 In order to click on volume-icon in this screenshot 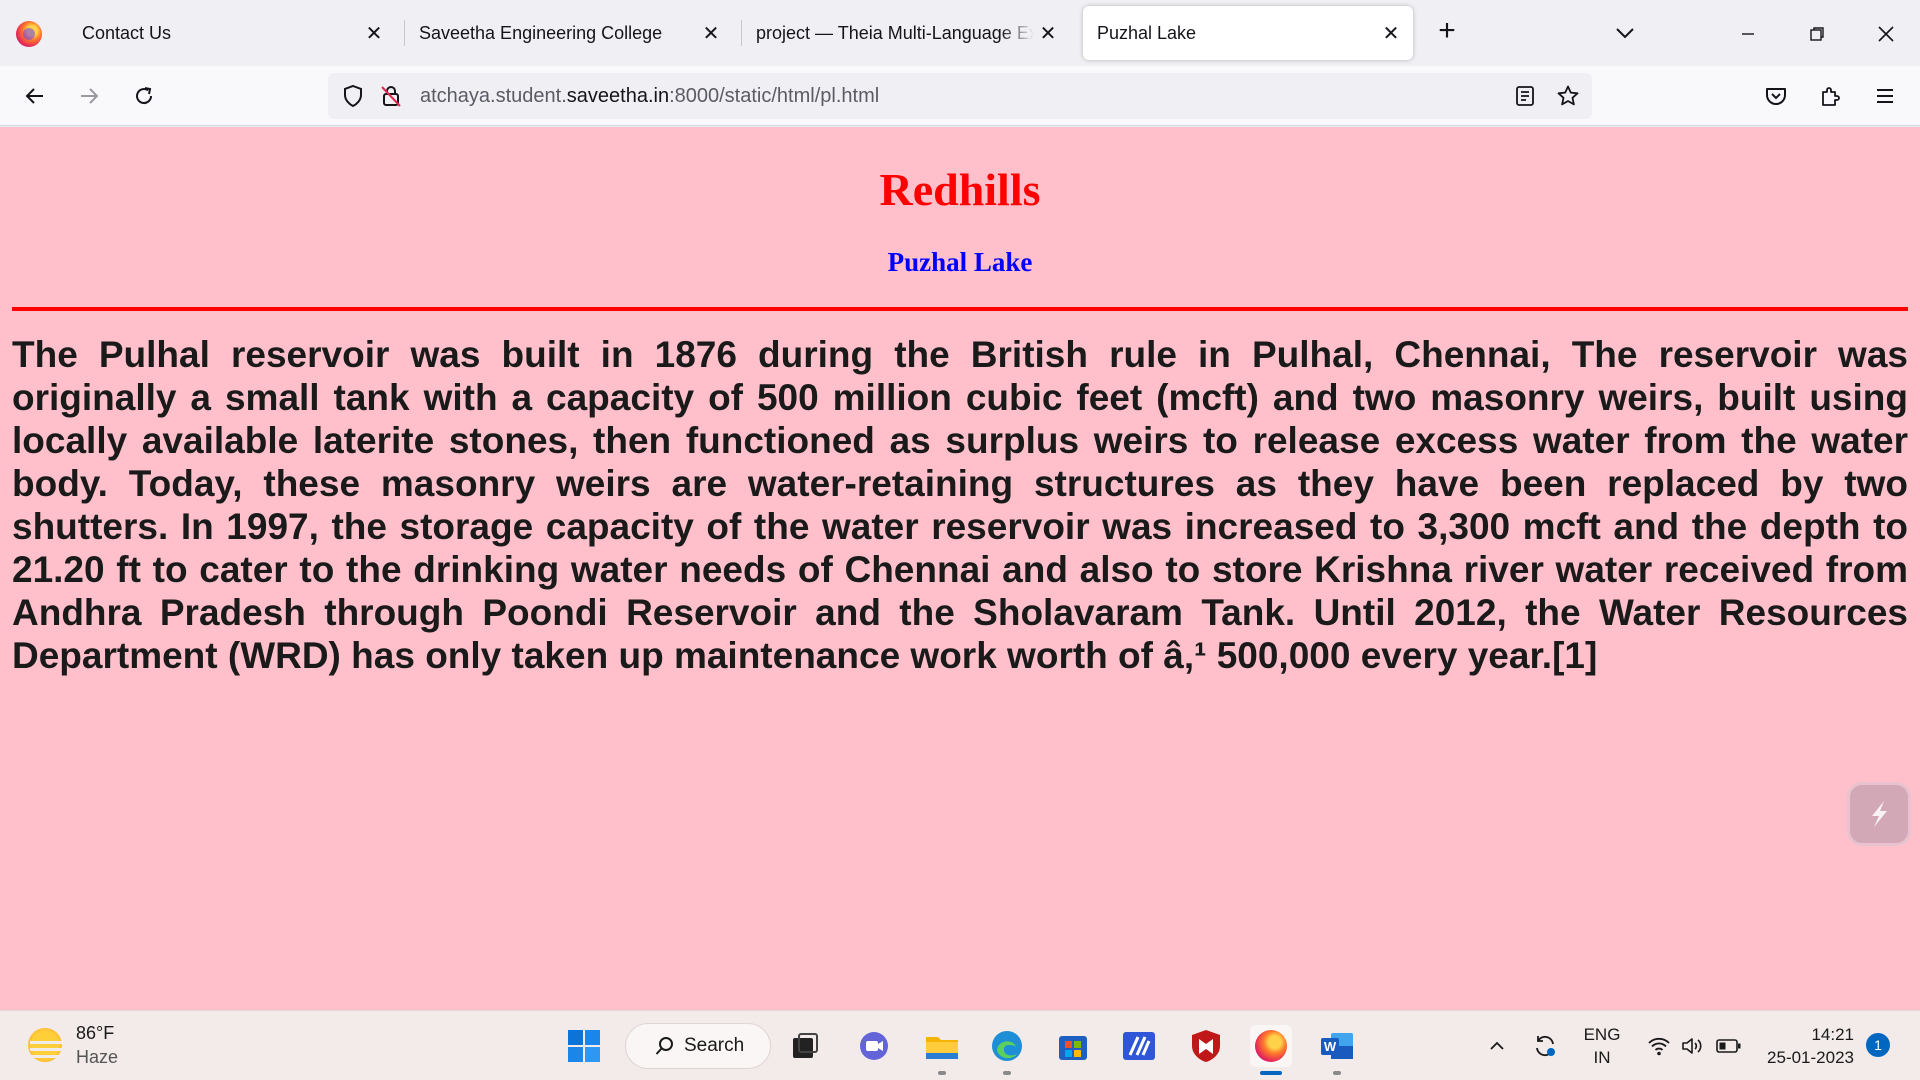, I will do `click(1692, 1046)`.